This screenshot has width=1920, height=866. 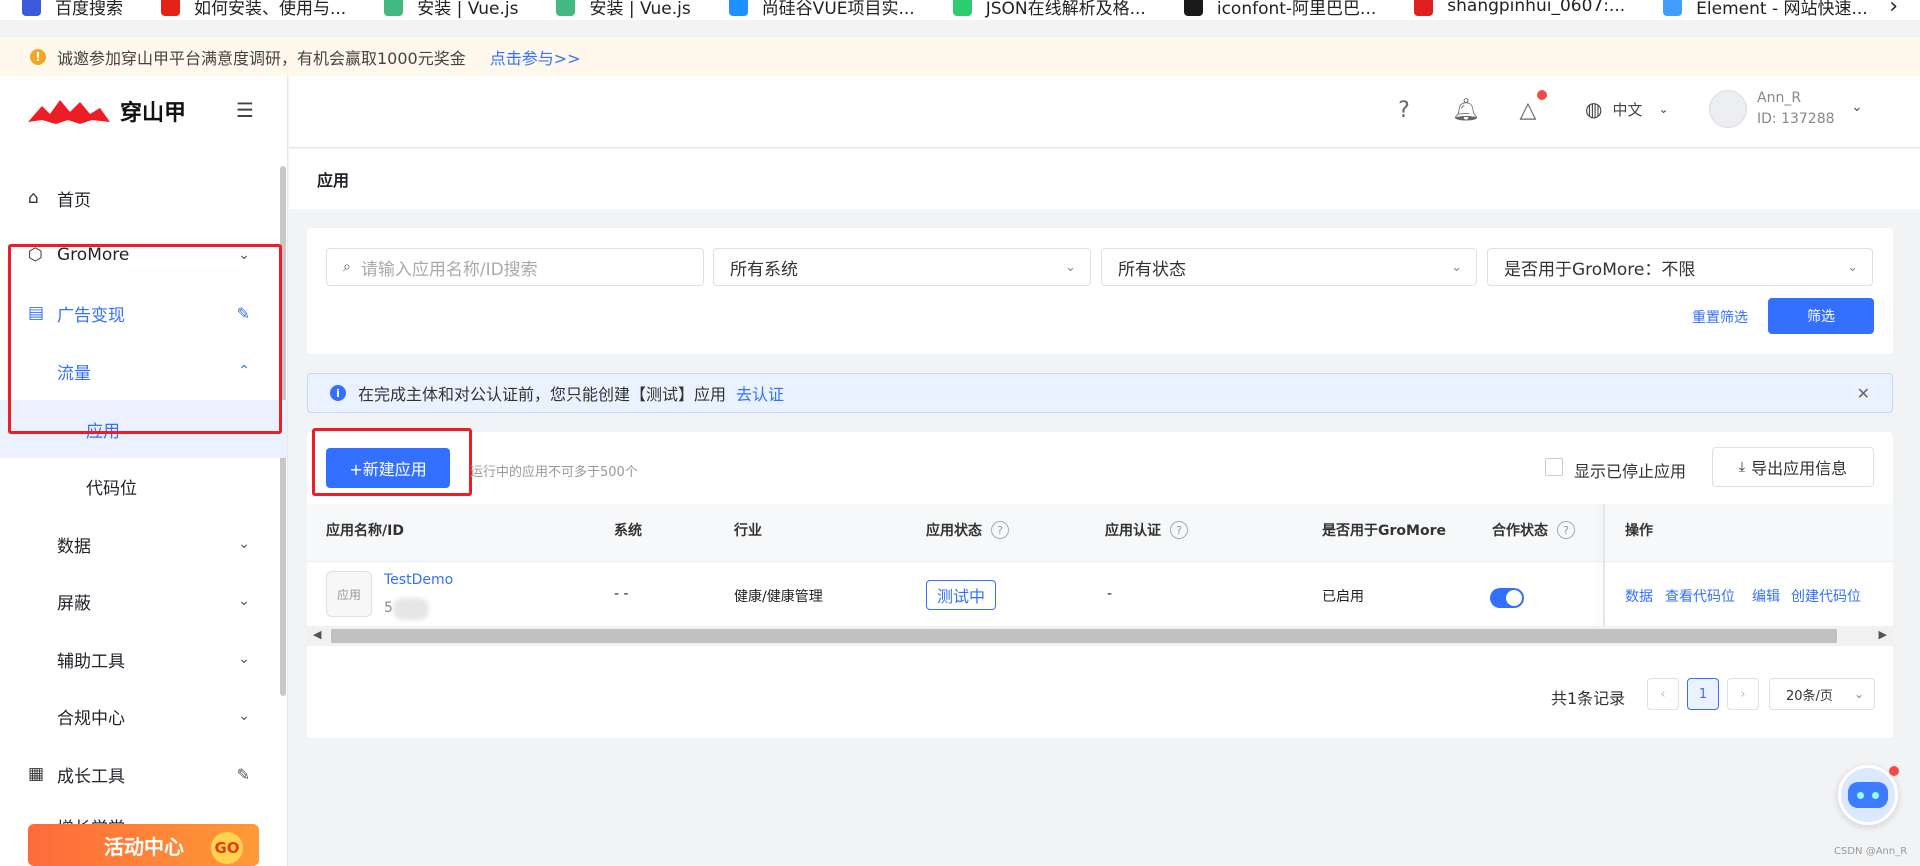 What do you see at coordinates (960, 56) in the screenshot?
I see `survey-notice: ! 诚邀参加穿山甲平台满意度调研，有机会赢取1000元奖金 点击参与>>` at bounding box center [960, 56].